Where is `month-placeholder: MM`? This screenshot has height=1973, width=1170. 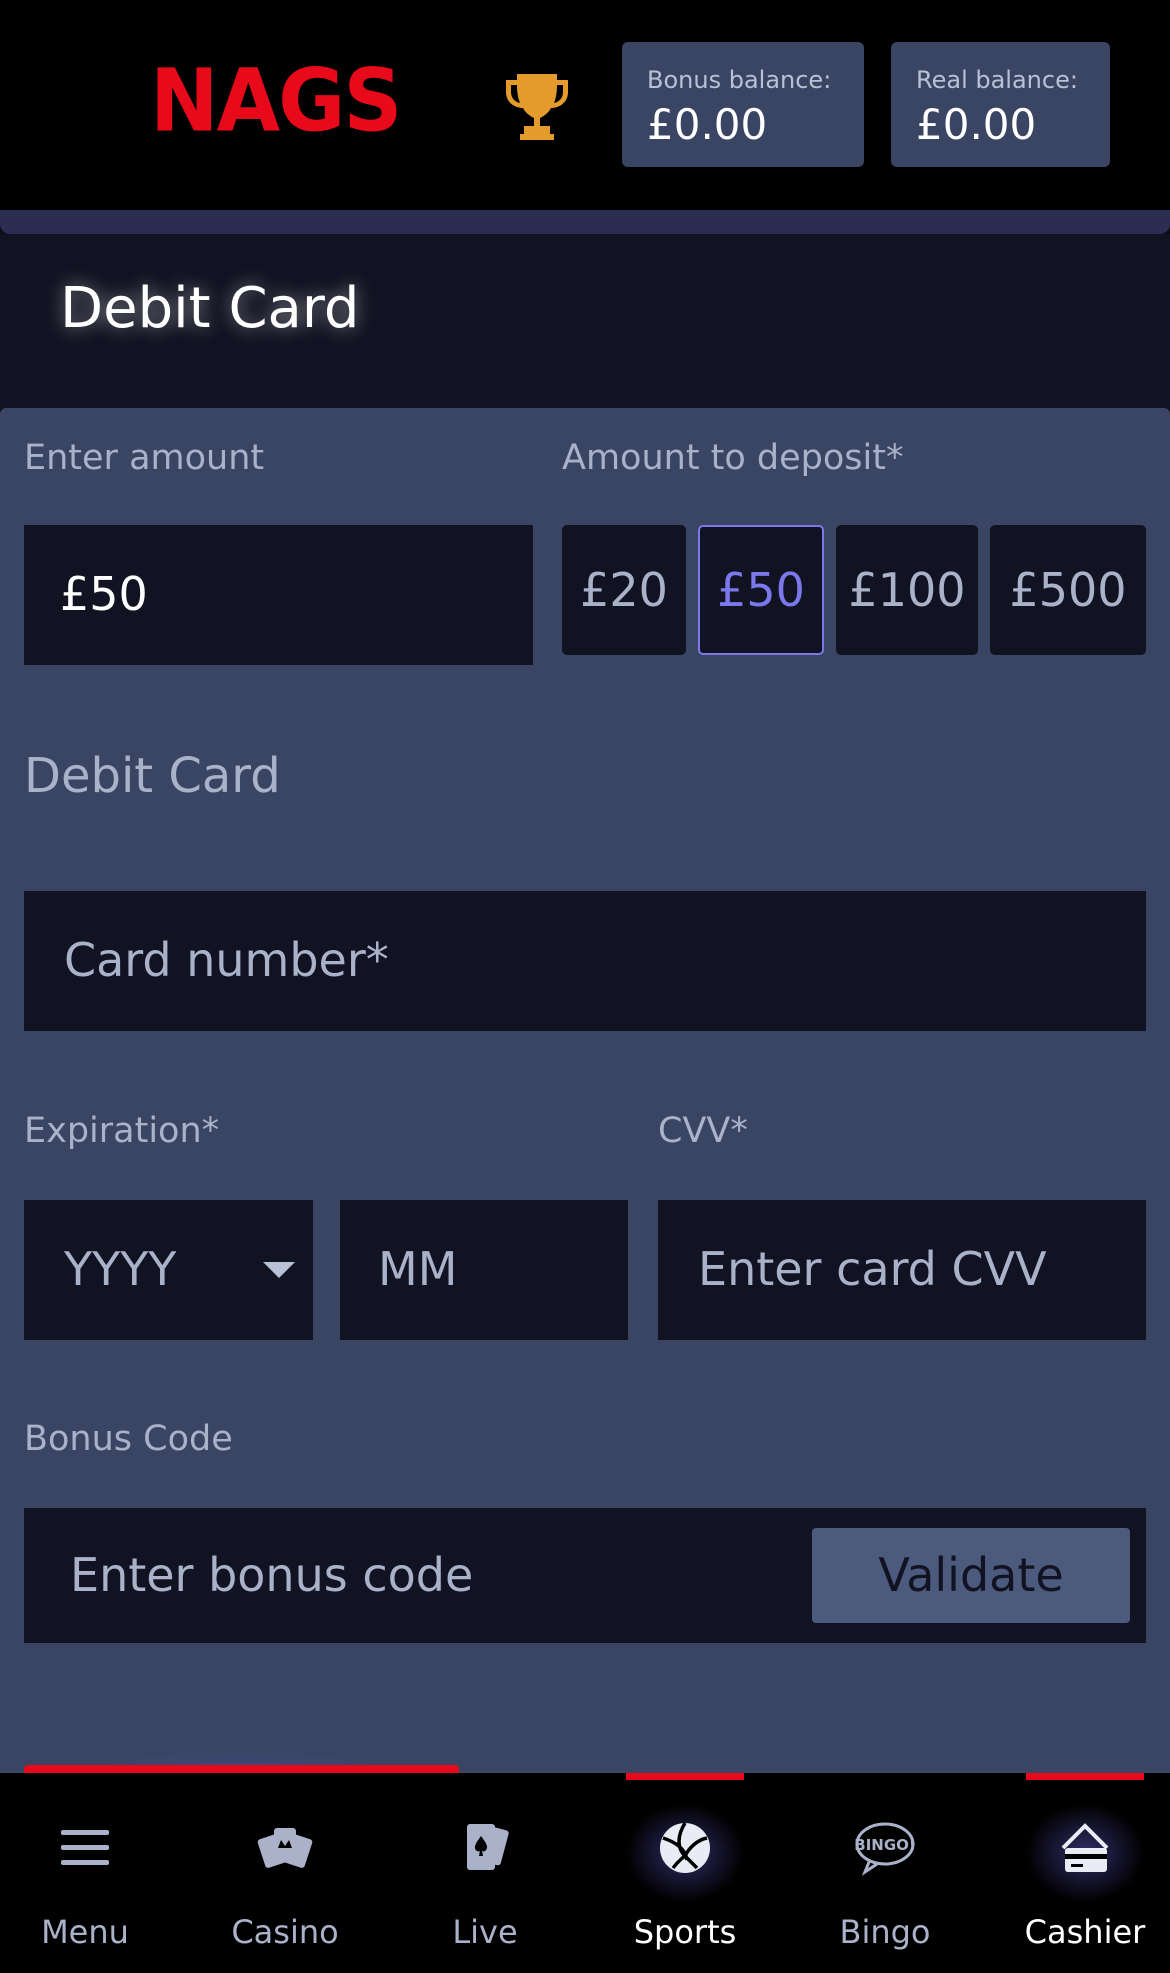 month-placeholder: MM is located at coordinates (418, 1269).